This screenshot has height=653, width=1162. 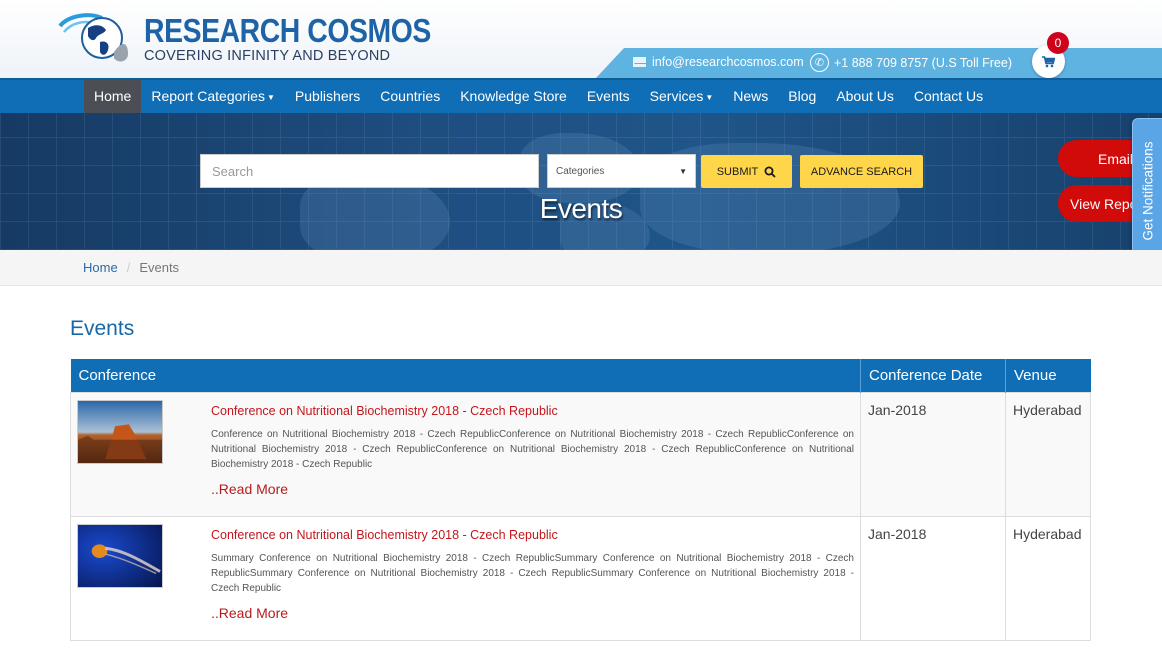 I want to click on nav-item-news: News, so click(x=750, y=96).